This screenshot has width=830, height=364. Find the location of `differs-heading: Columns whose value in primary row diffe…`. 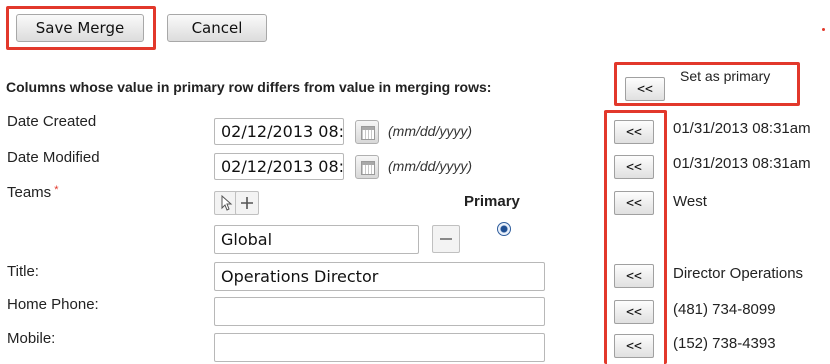

differs-heading: Columns whose value in primary row diffe… is located at coordinates (249, 87).